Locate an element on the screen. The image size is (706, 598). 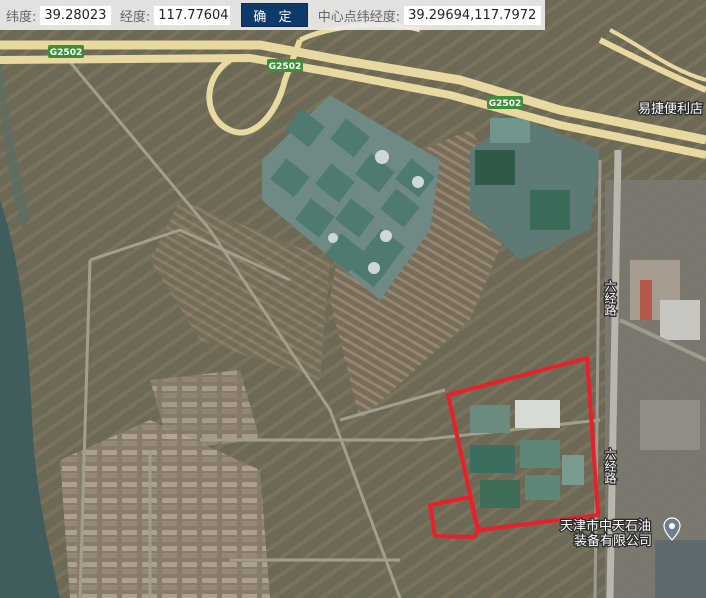
confirm-button: 确 定 is located at coordinates (274, 15).